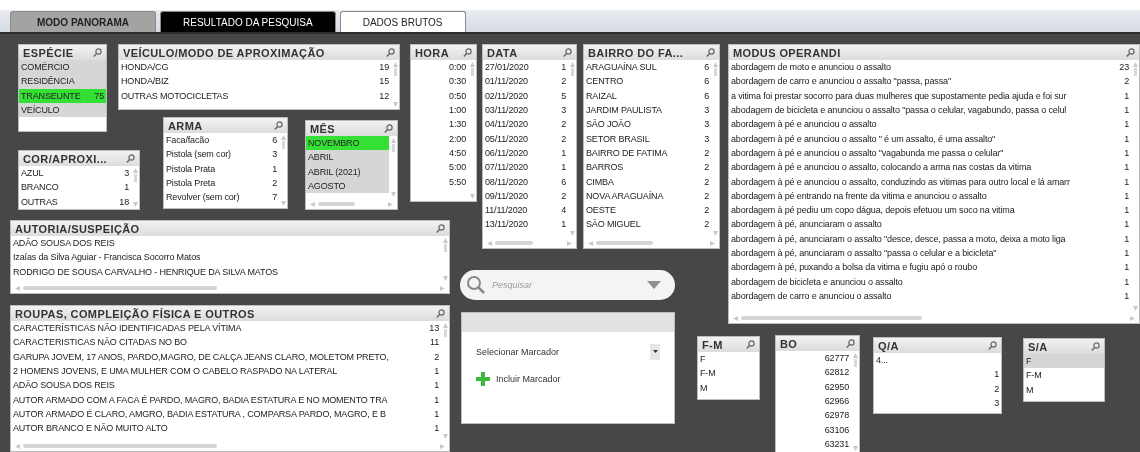 The height and width of the screenshot is (452, 1140). What do you see at coordinates (930, 224) in the screenshot?
I see `list-item: abordagem à pé, anunciaram o assalto 1` at bounding box center [930, 224].